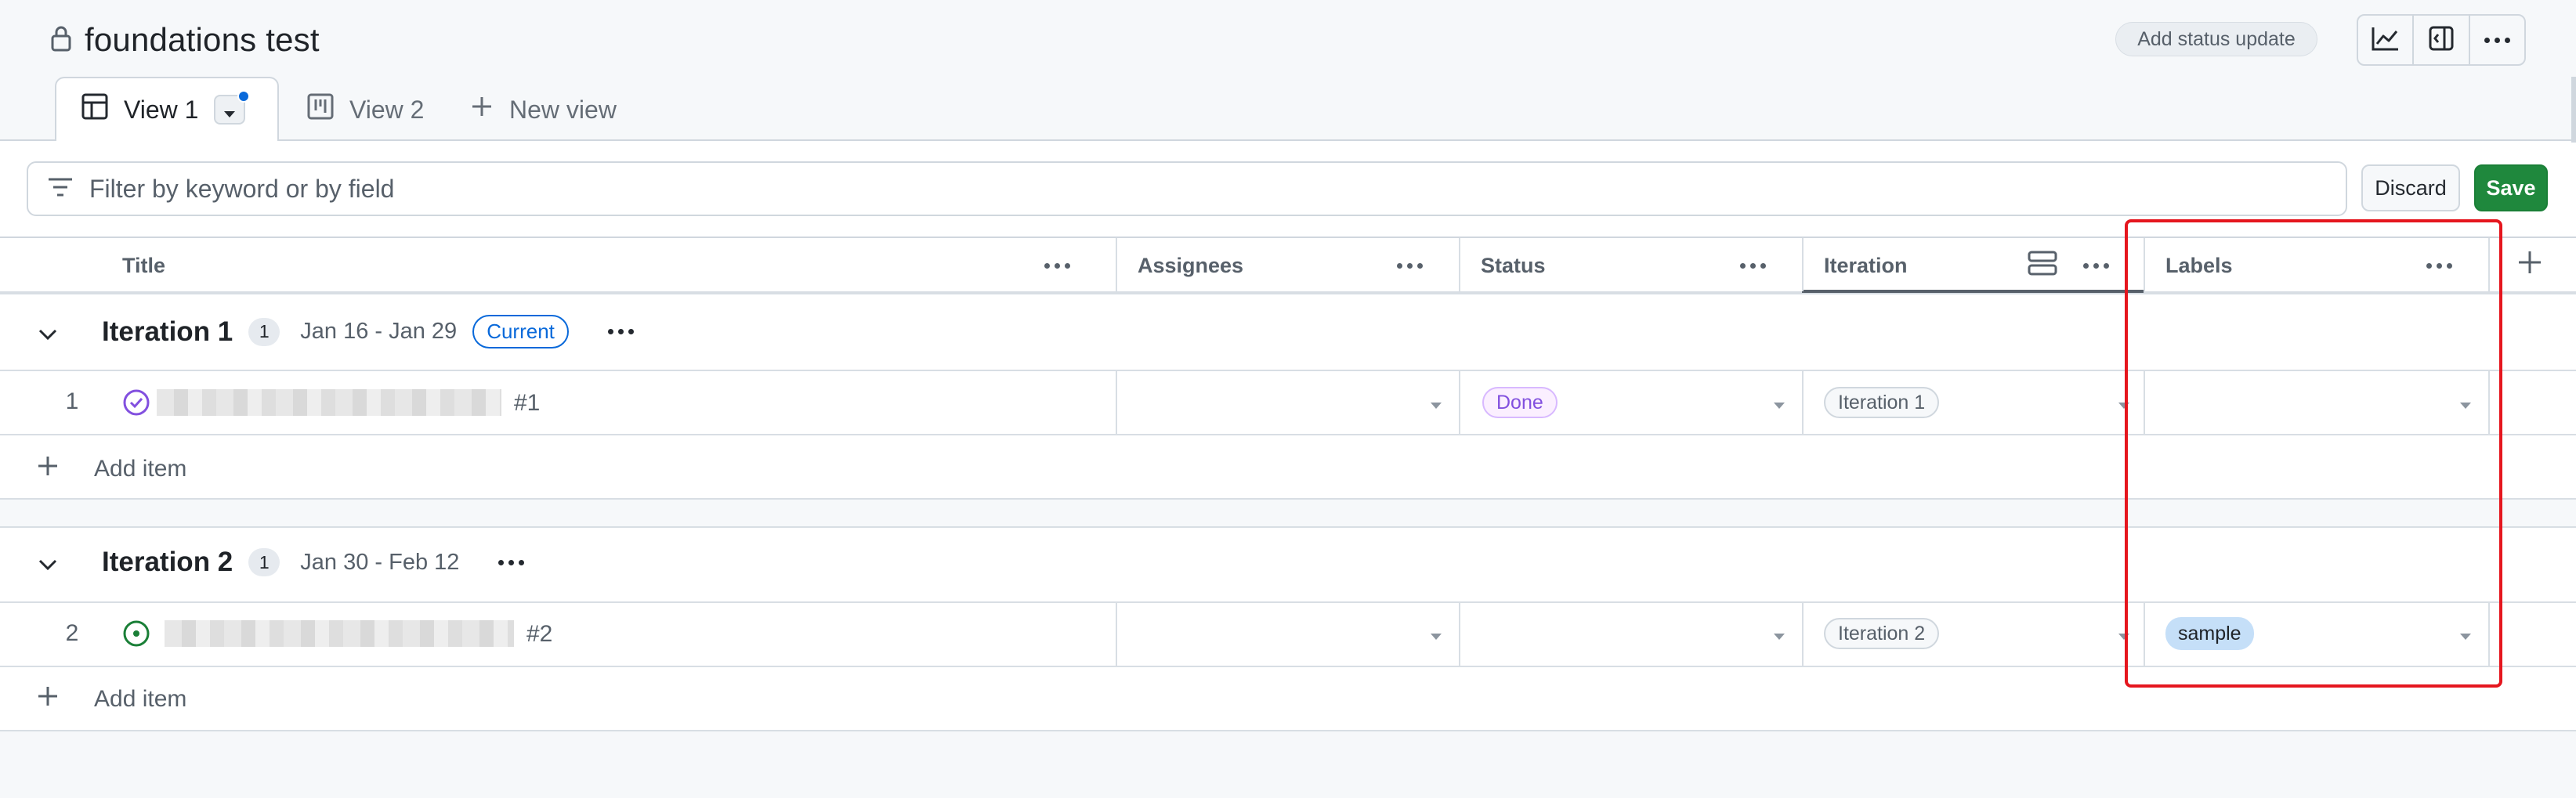 The width and height of the screenshot is (2576, 798). Describe the element at coordinates (1288, 110) in the screenshot. I see `view-tab-bar: View 1 View 2 New view` at that location.